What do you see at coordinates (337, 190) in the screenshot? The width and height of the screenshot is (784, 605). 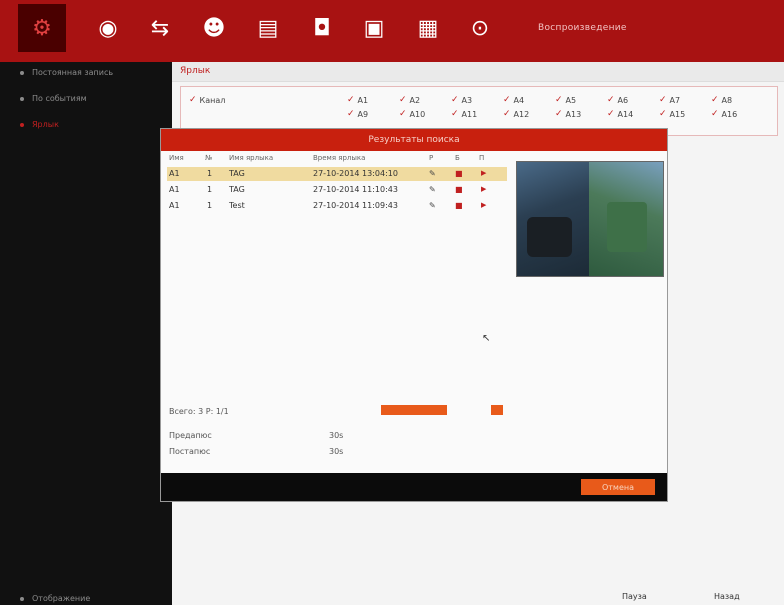 I see `table-row: A1 1 TAG 27-10-2014 11:10:43 ✎ ■ ▶` at bounding box center [337, 190].